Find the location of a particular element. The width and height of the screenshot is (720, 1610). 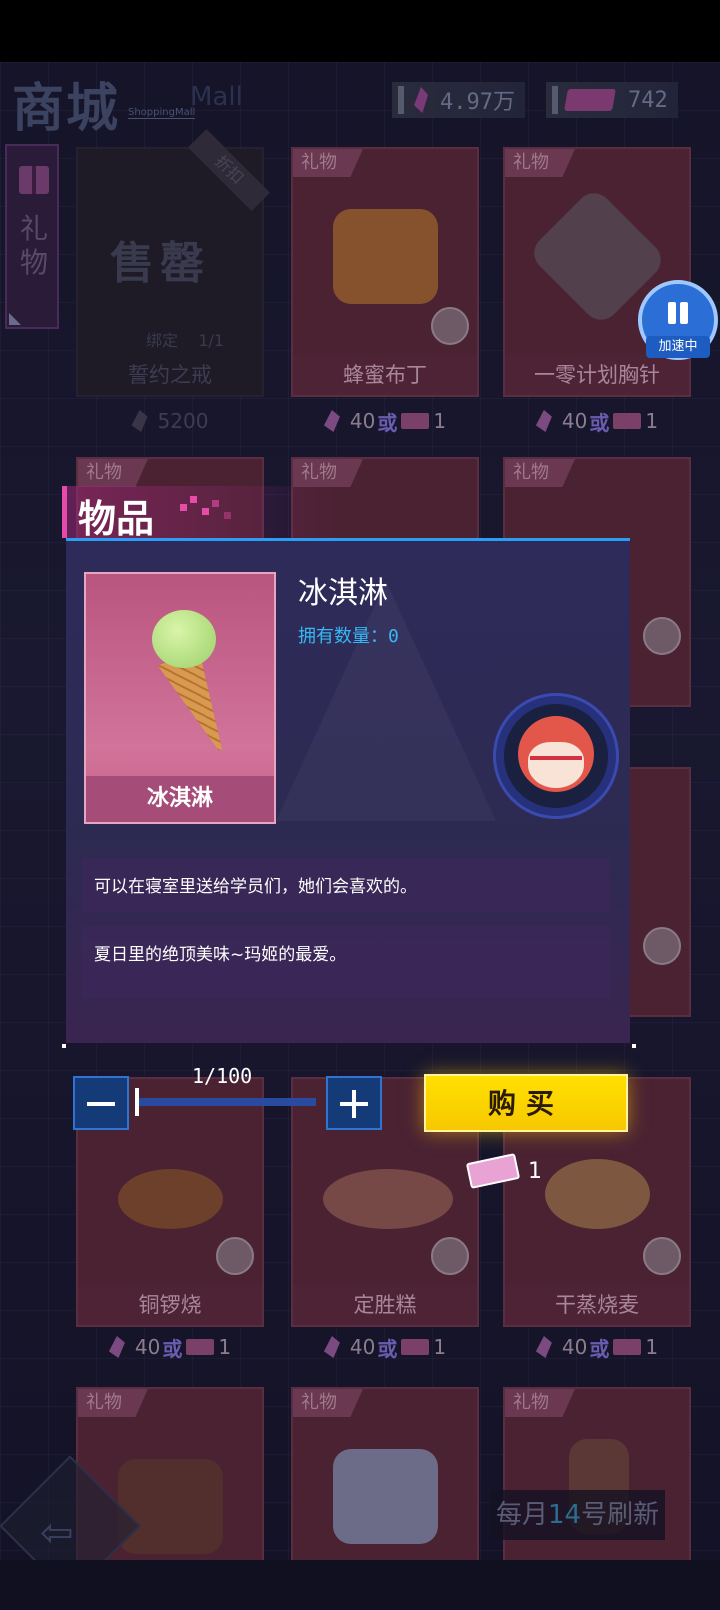

item-name: 干蒸烧麦 is located at coordinates (597, 1305).